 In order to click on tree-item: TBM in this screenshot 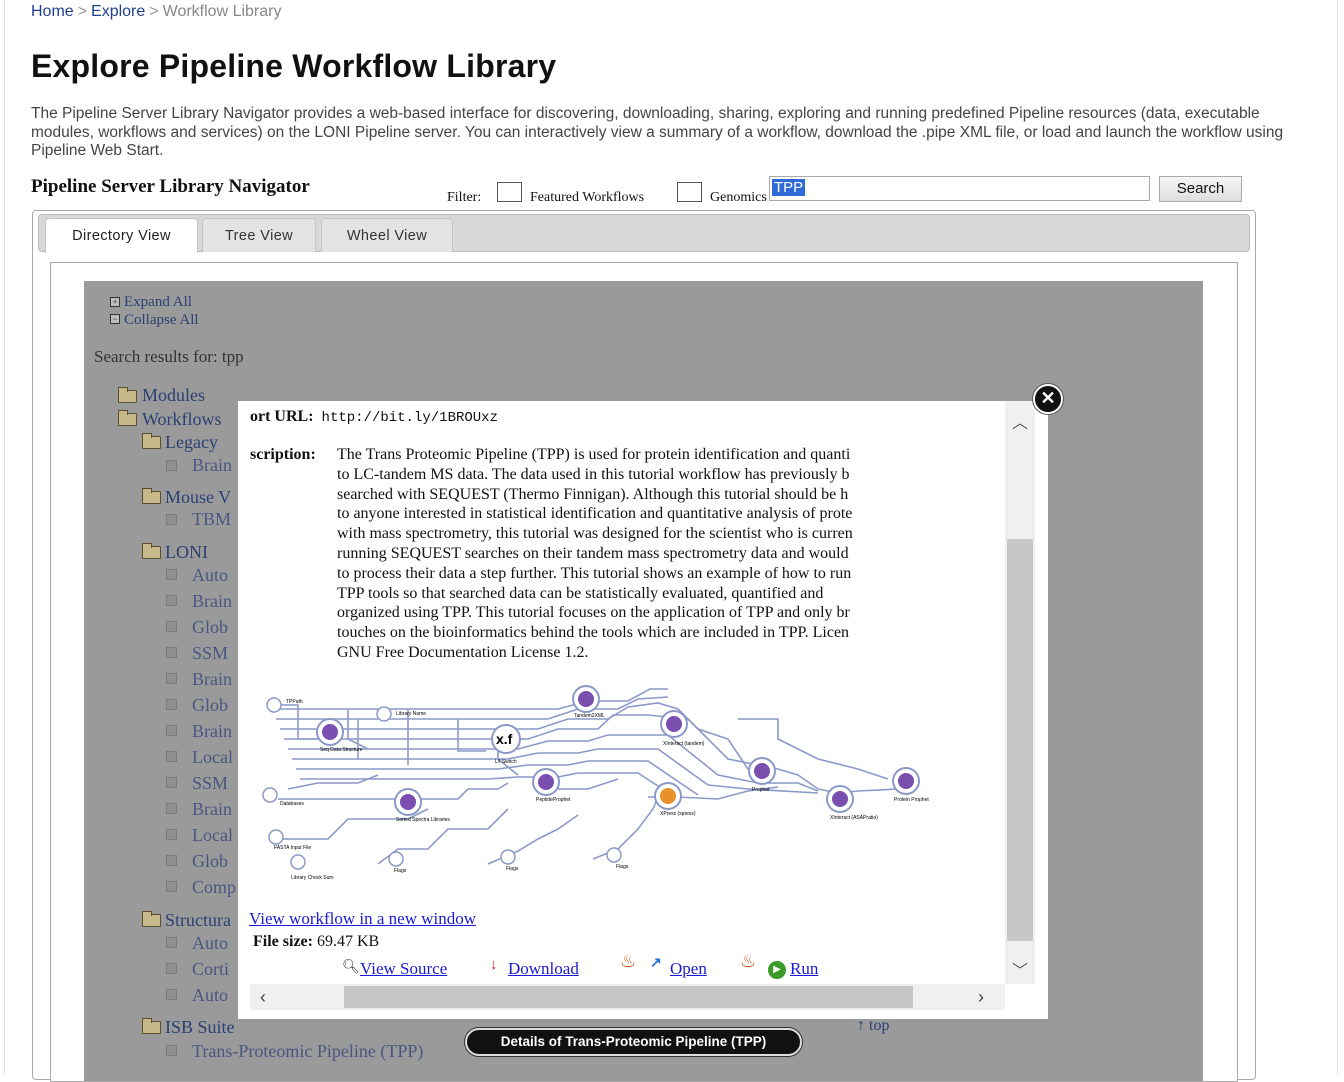, I will do `click(211, 519)`.